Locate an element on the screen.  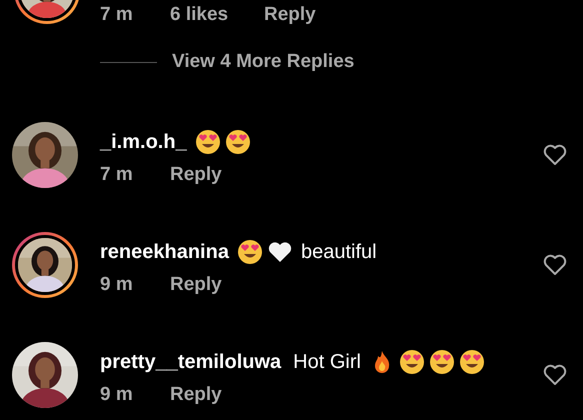
view-more-replies-link: View 4 More Replies is located at coordinates (263, 62).